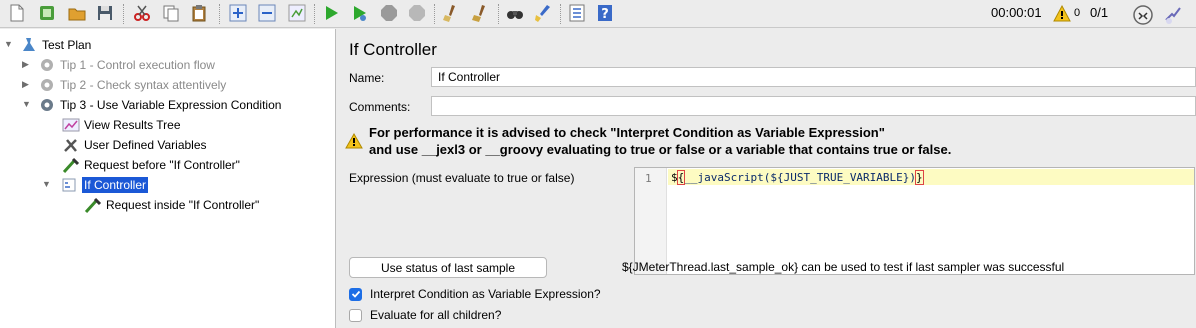 Image resolution: width=1196 pixels, height=328 pixels. Describe the element at coordinates (1143, 15) in the screenshot. I see `remote-engines-icon` at that location.